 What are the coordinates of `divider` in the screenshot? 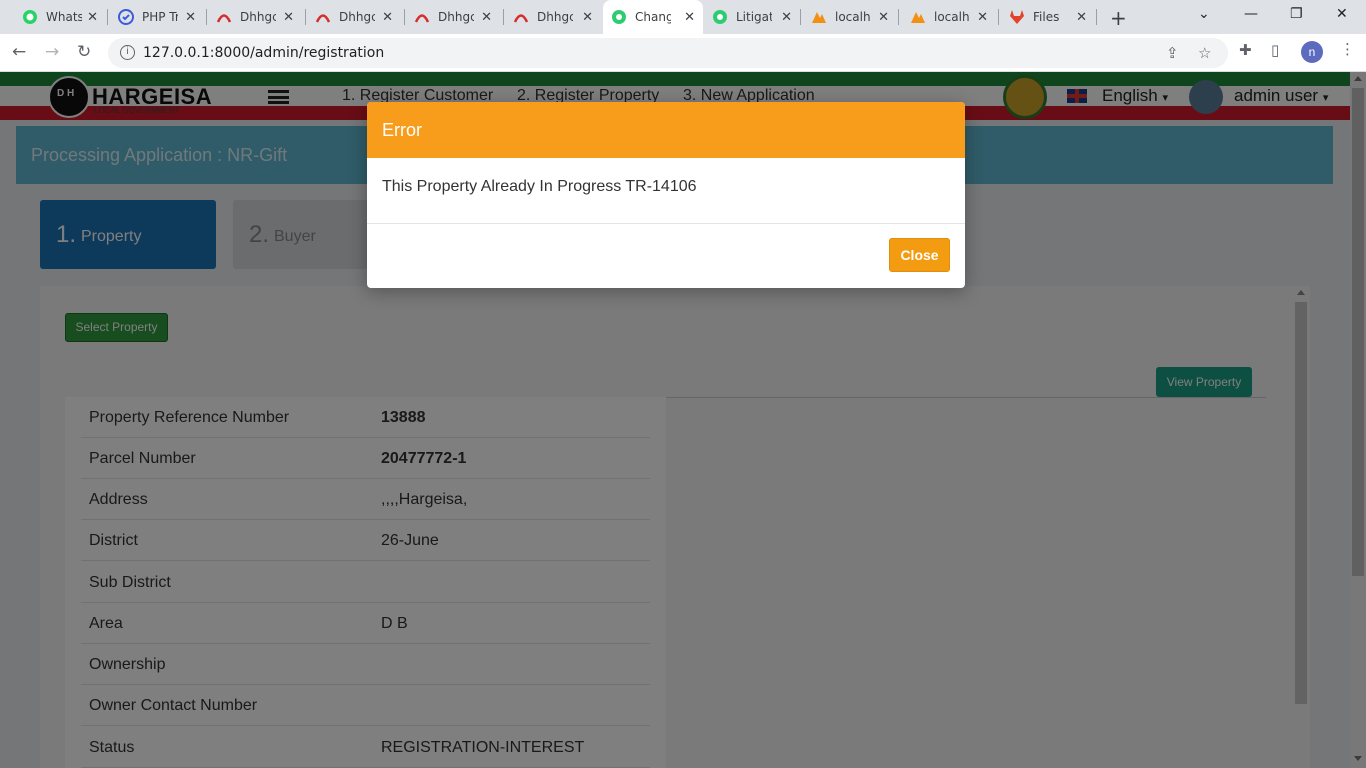 It's located at (666, 223).